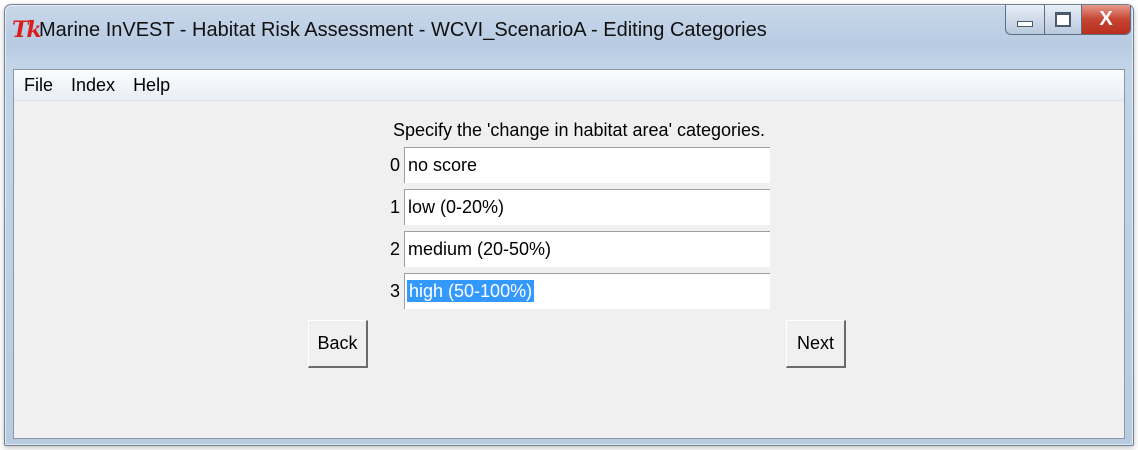 The height and width of the screenshot is (450, 1138). I want to click on close-icon: X, so click(1106, 19).